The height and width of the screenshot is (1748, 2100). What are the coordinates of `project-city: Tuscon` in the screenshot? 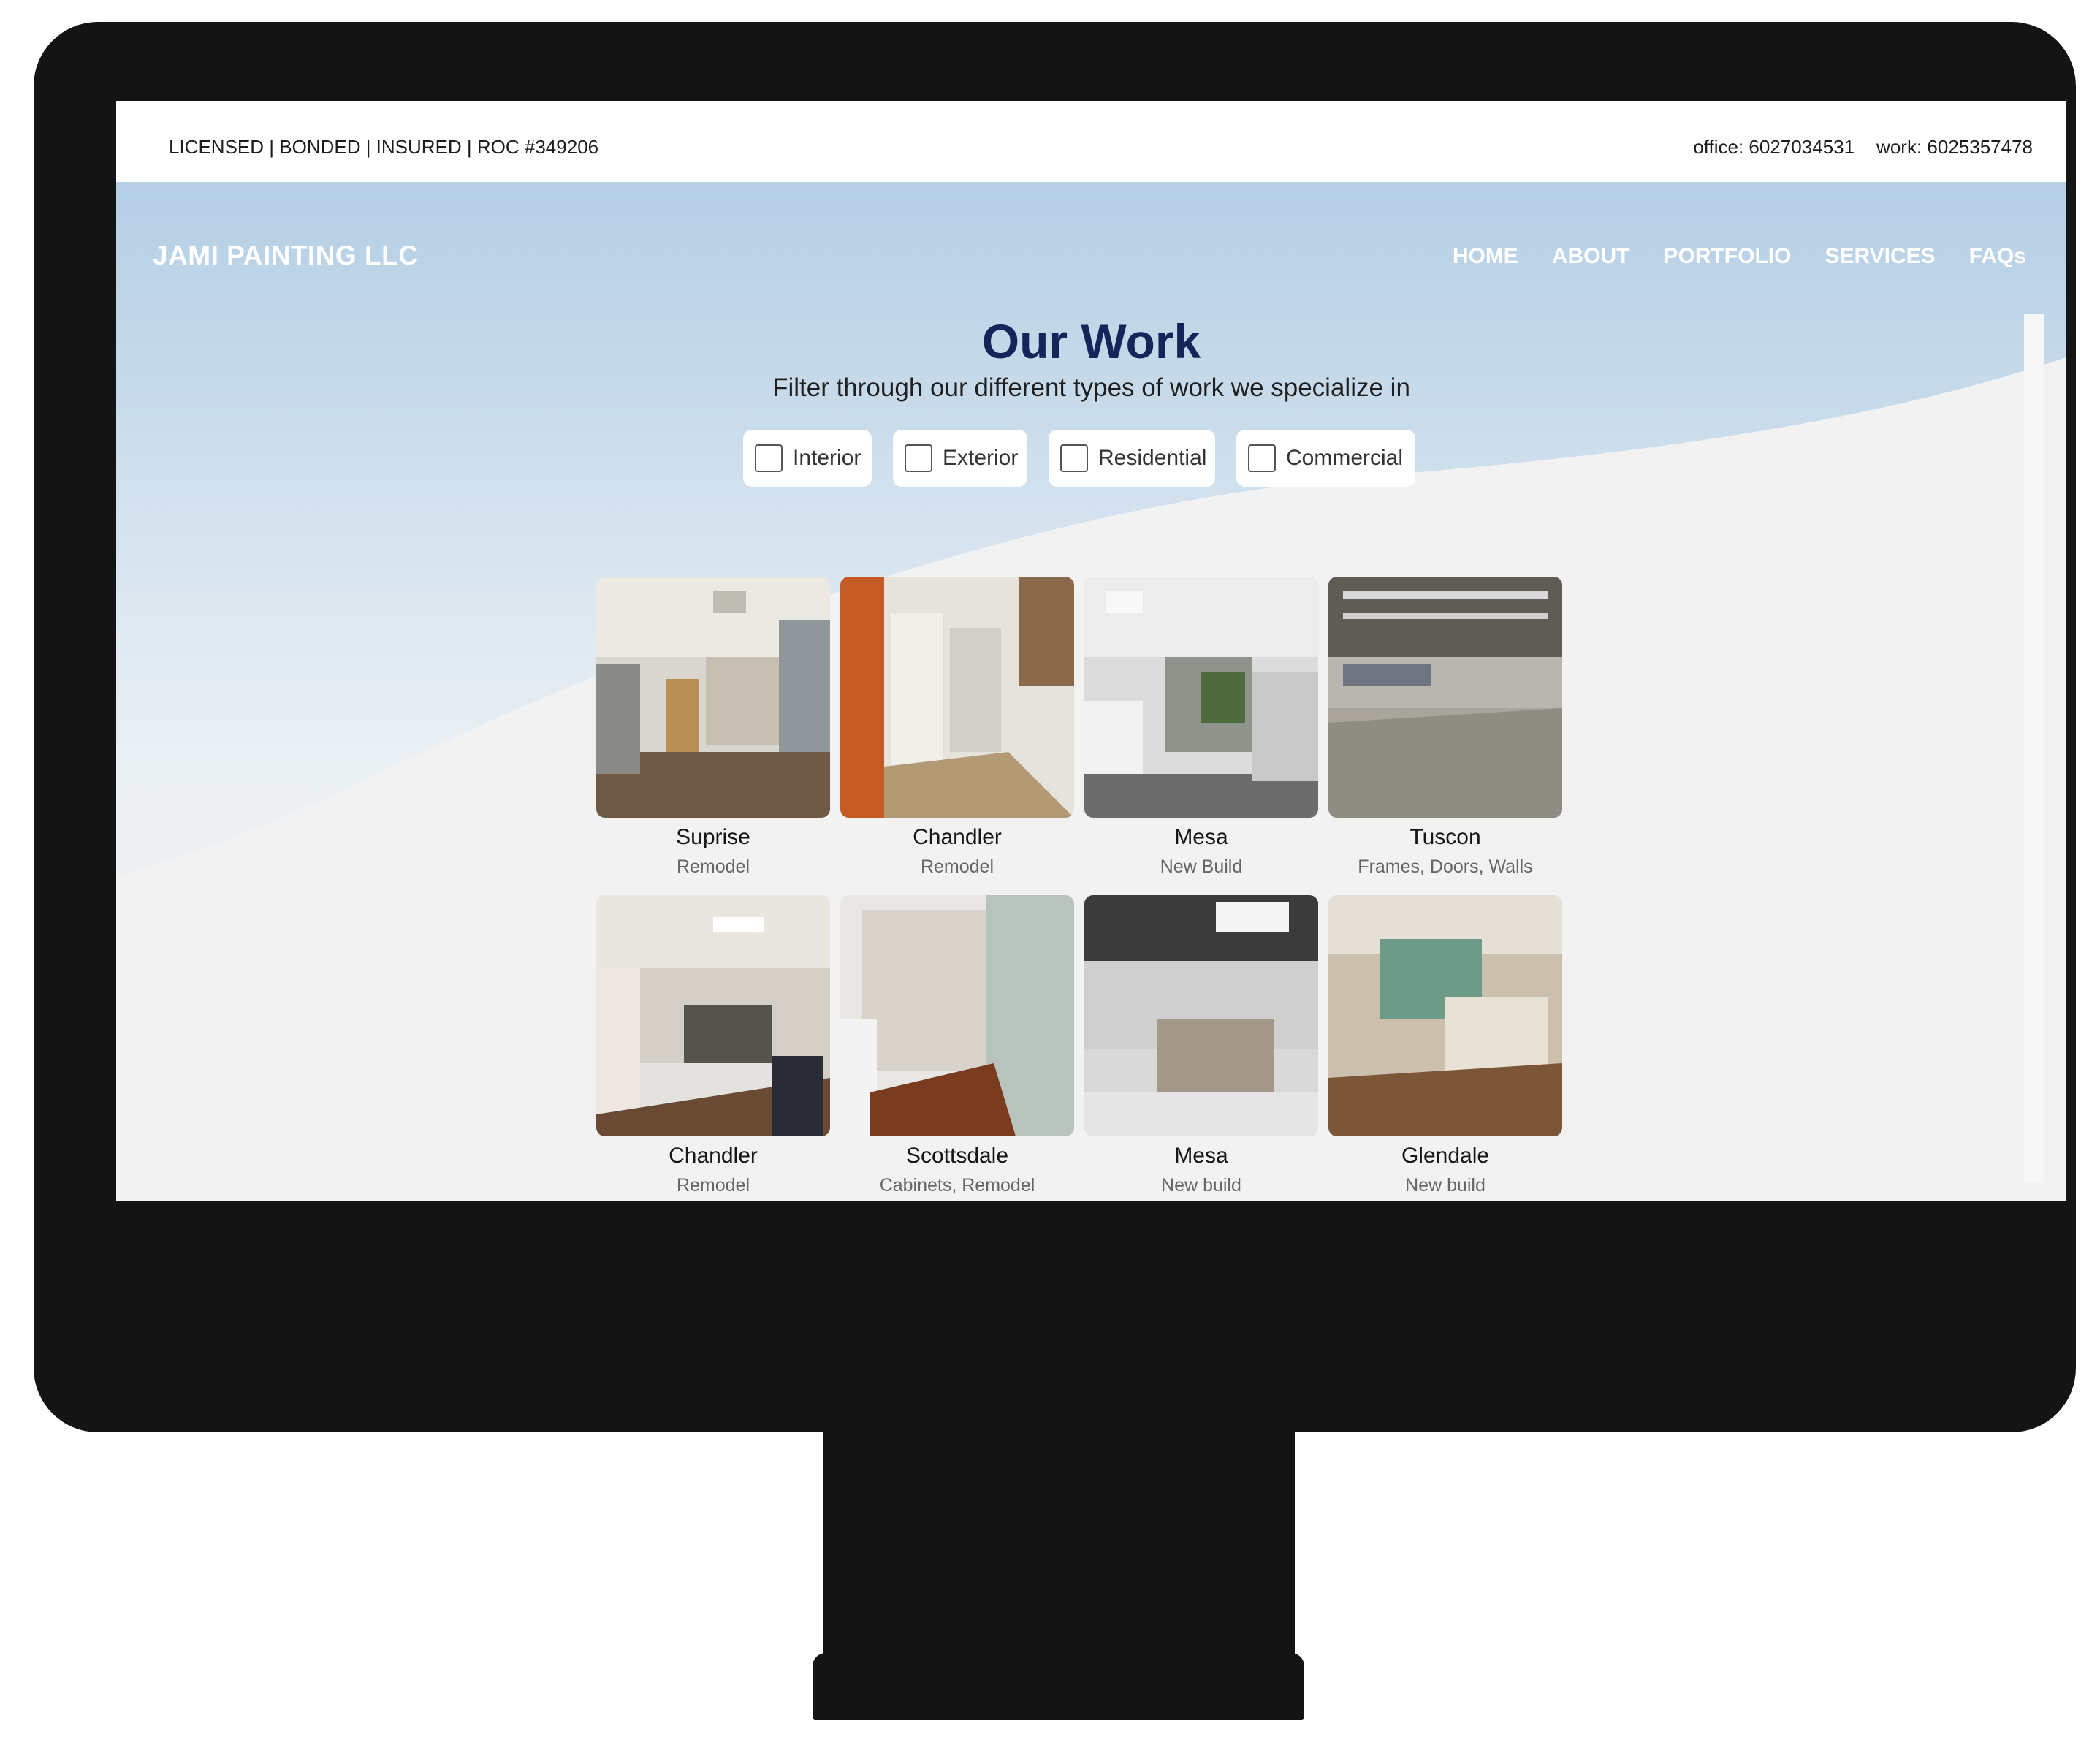 It's located at (1445, 837).